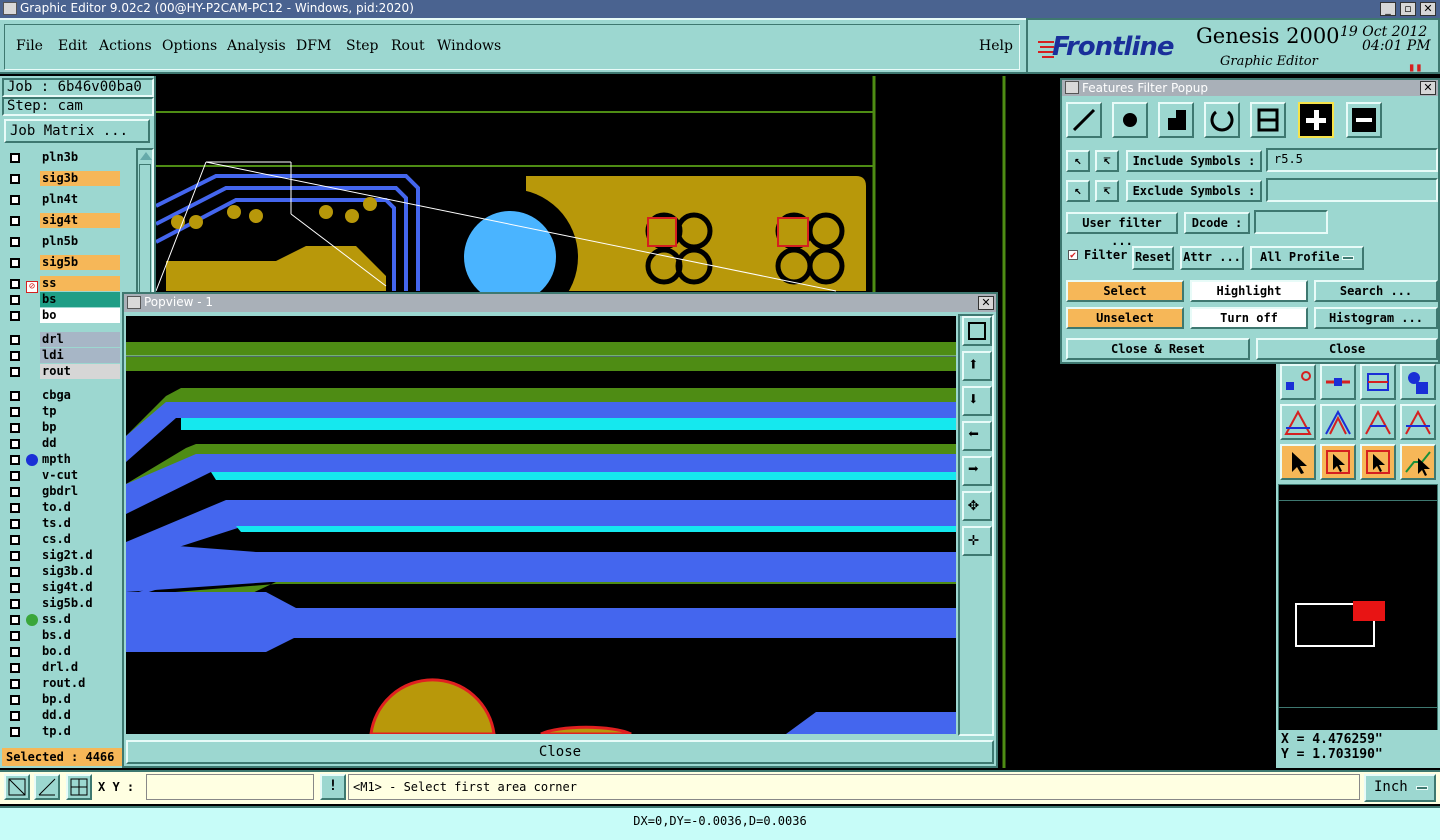 This screenshot has width=1440, height=840. Describe the element at coordinates (64, 732) in the screenshot. I see `layer-row-tp-d: tp.d` at that location.